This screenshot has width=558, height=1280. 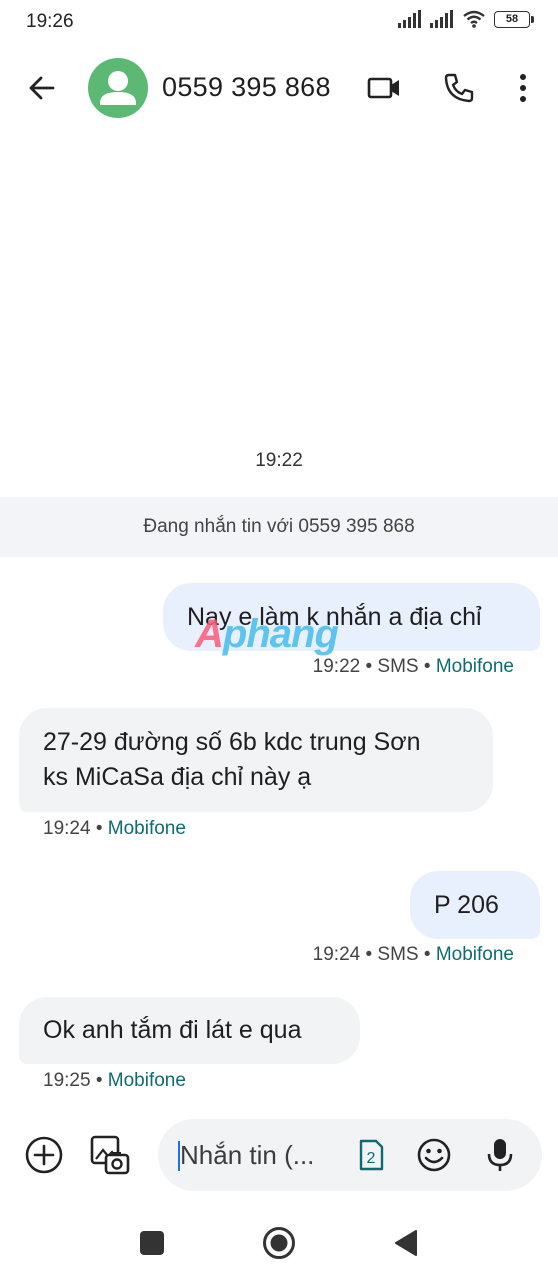 I want to click on more-options-button, so click(x=523, y=88).